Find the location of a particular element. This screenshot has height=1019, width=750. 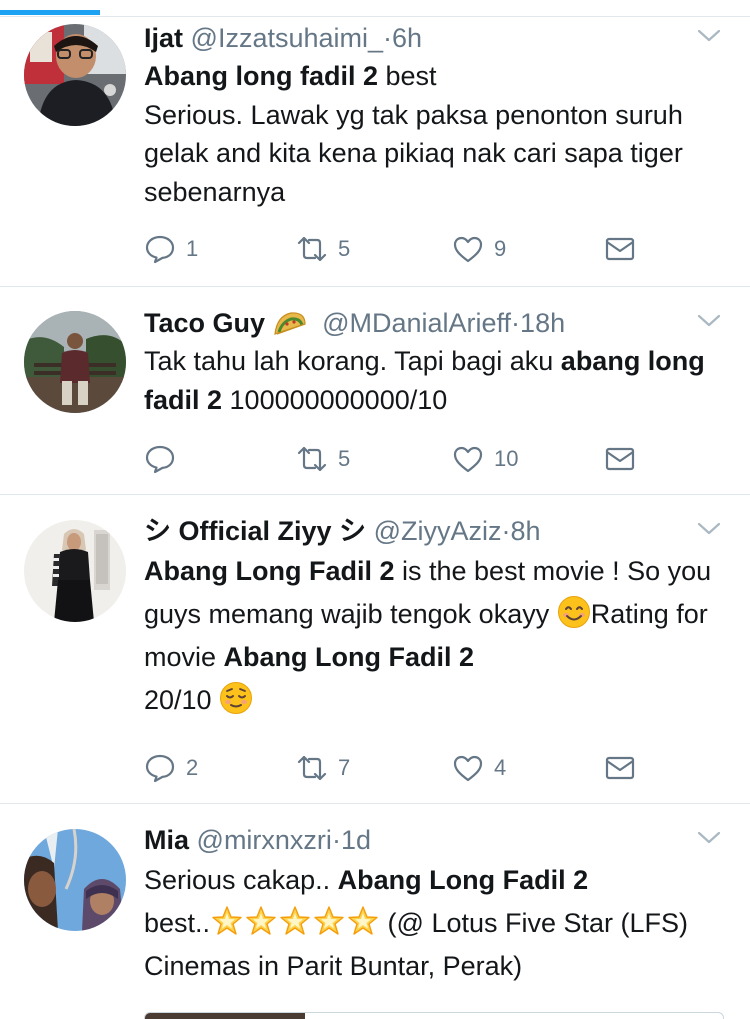

timestamp: 18h is located at coordinates (542, 323).